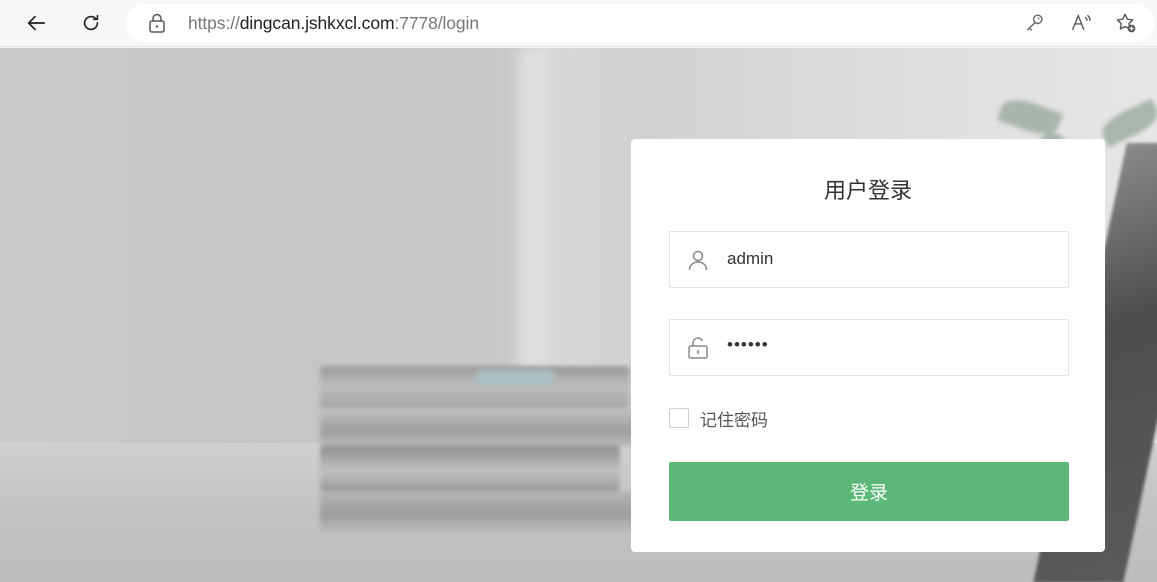  What do you see at coordinates (515, 378) in the screenshot?
I see `book-accent` at bounding box center [515, 378].